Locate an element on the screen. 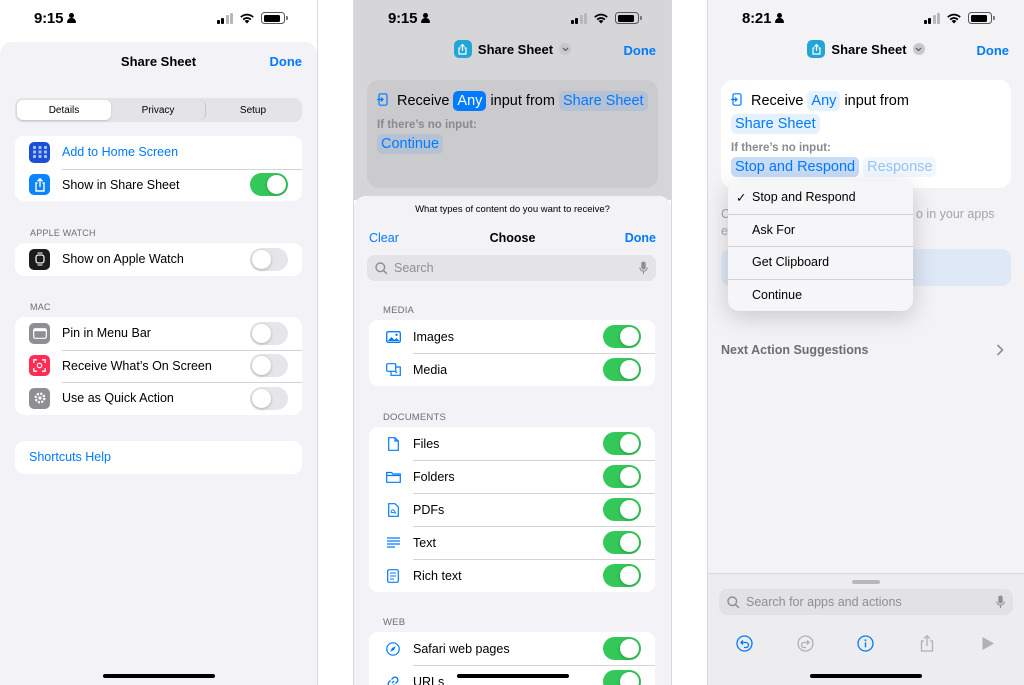 The height and width of the screenshot is (685, 1024). next-action-suggestions-label: Next Action Suggestions is located at coordinates (795, 350).